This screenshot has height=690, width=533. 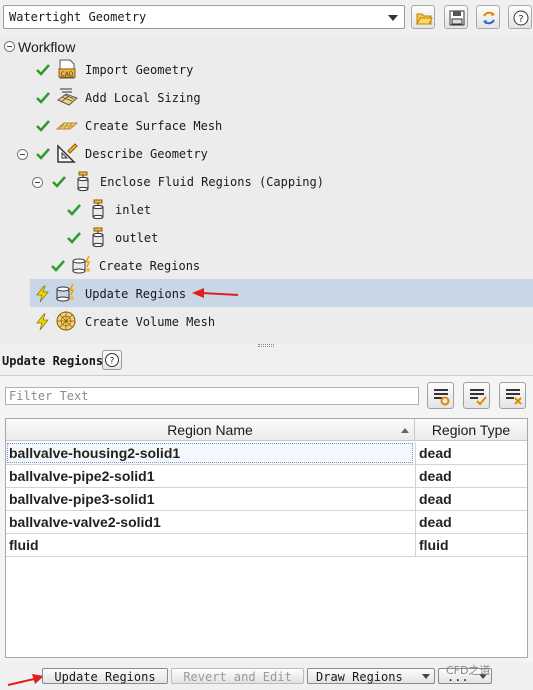 What do you see at coordinates (237, 676) in the screenshot?
I see `revert-and-edit-button: Revert and Edit` at bounding box center [237, 676].